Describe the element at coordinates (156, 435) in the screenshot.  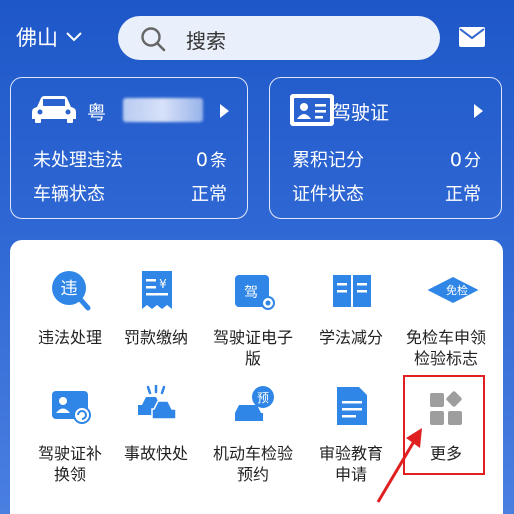
I see `service-accident: 事故快处` at that location.